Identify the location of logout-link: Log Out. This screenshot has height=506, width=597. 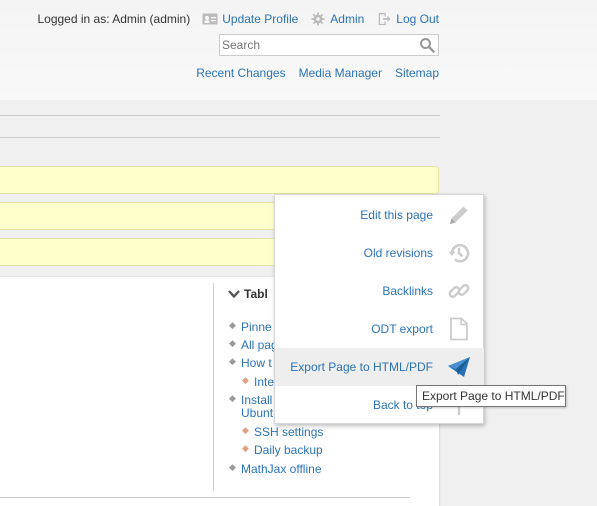
(407, 19).